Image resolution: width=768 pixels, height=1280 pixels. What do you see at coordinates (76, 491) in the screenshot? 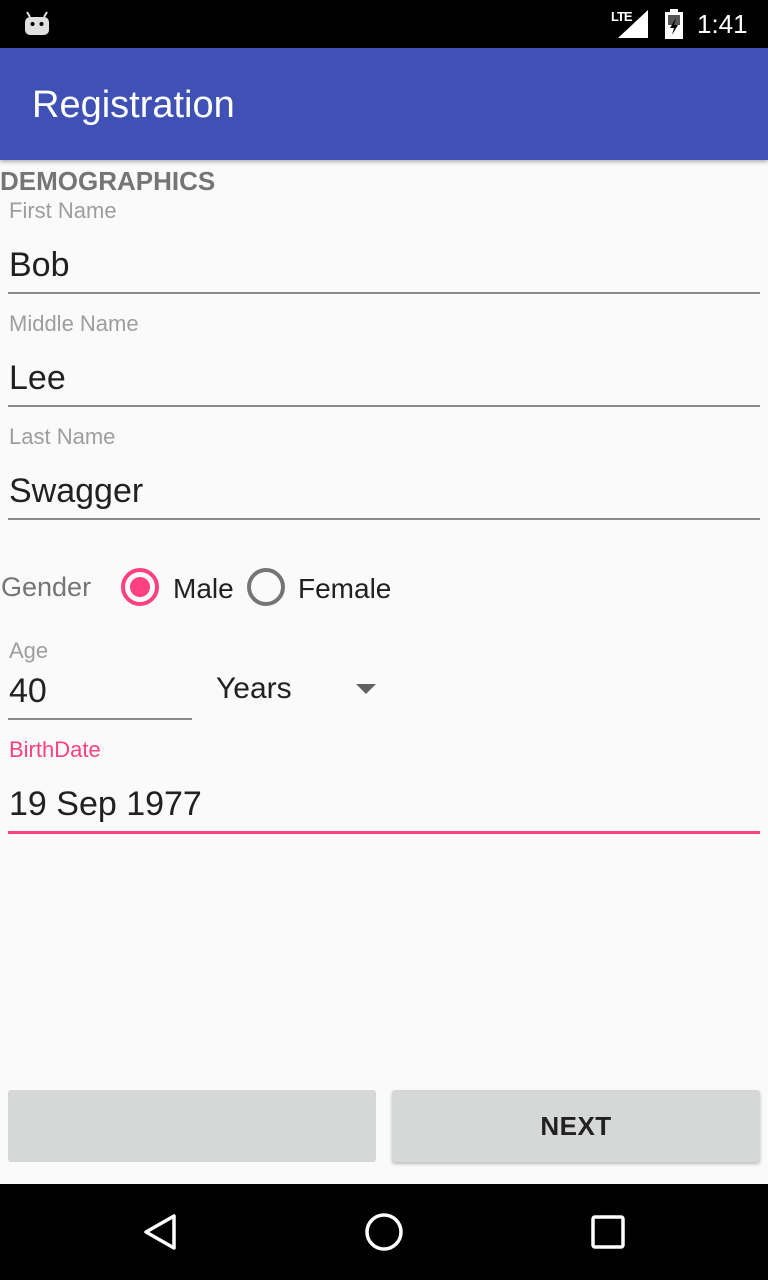
I see `last-name-input: Swagger` at bounding box center [76, 491].